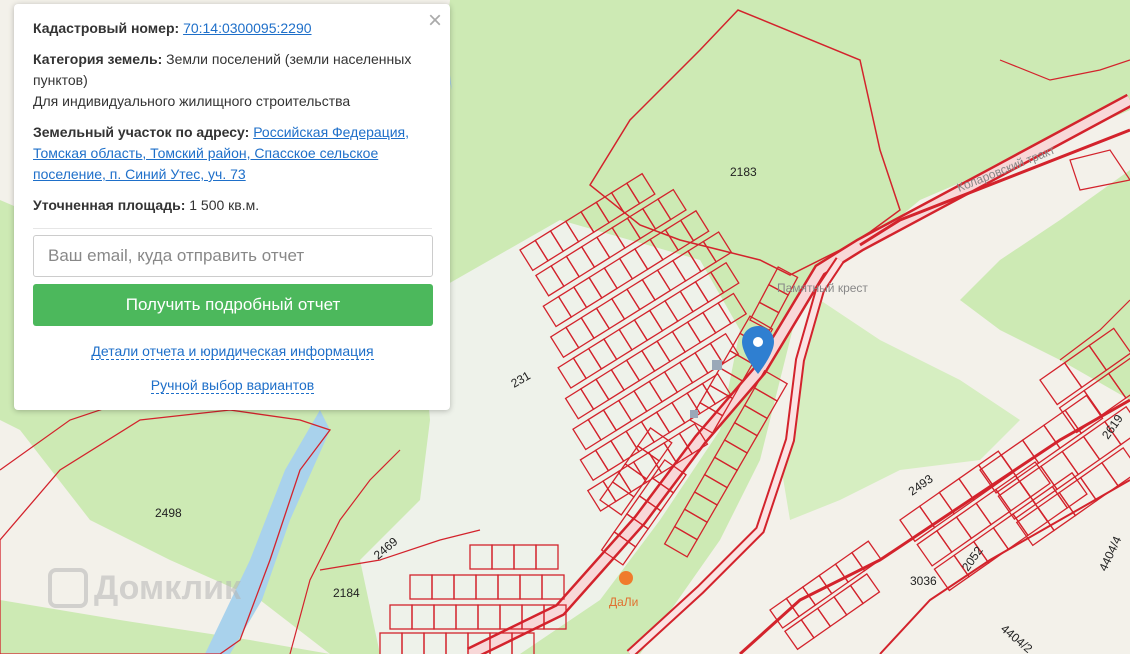  I want to click on get-report-button: Получить подробный отчет, so click(233, 305).